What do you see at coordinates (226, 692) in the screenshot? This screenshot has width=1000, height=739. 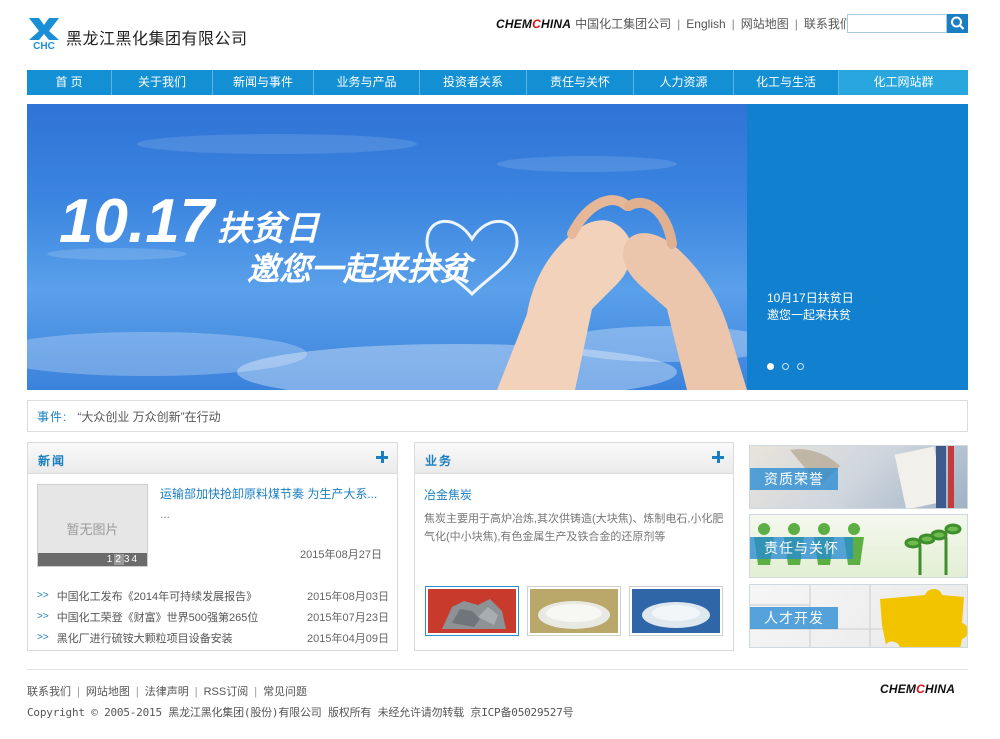 I see `footer-rss-link: RSS订阅` at bounding box center [226, 692].